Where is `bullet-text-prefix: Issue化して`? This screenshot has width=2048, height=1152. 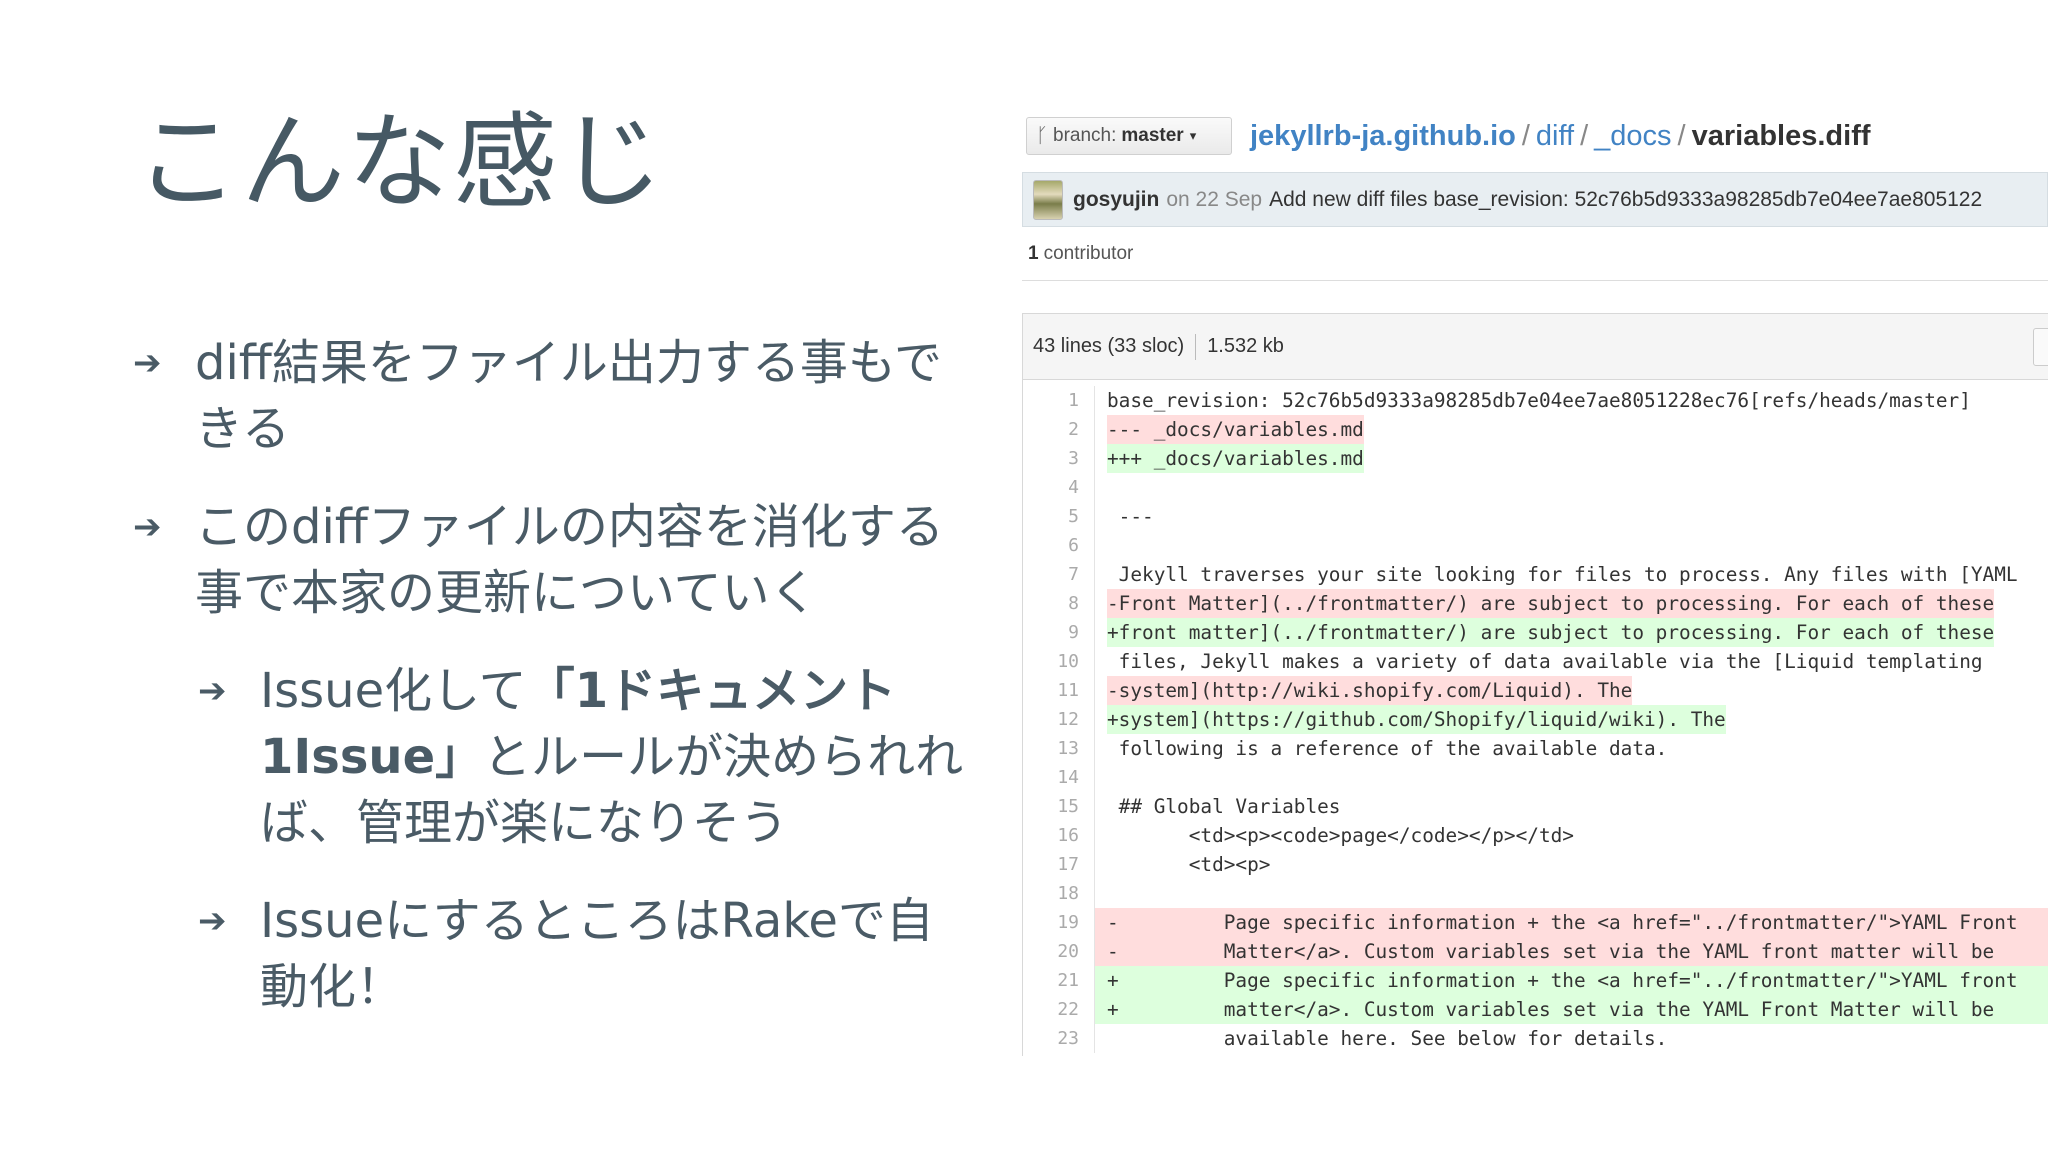 bullet-text-prefix: Issue化して is located at coordinates (393, 691).